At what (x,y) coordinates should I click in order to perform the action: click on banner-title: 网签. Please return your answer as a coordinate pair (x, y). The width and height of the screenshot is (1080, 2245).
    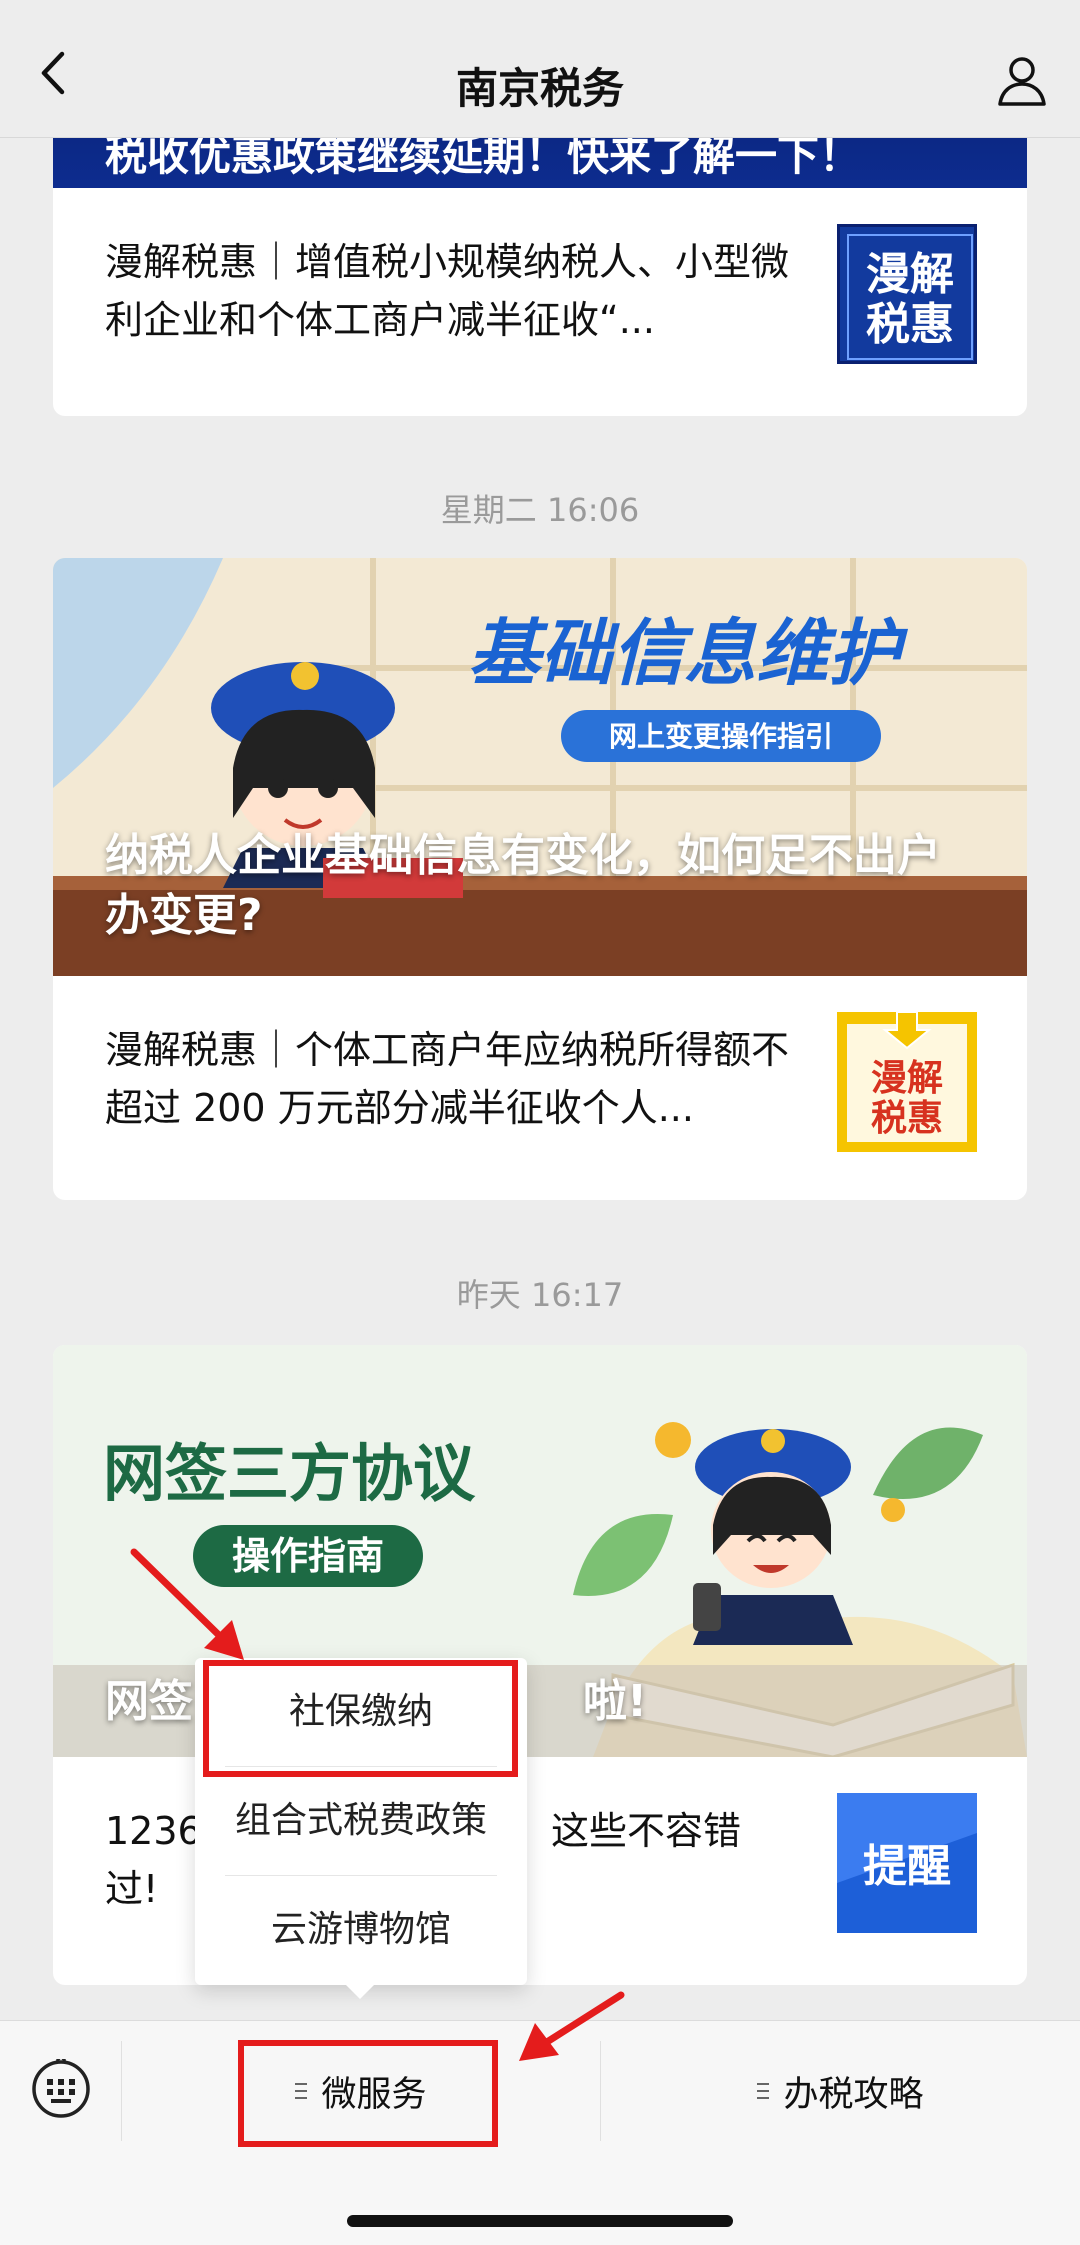
    Looking at the image, I should click on (149, 1701).